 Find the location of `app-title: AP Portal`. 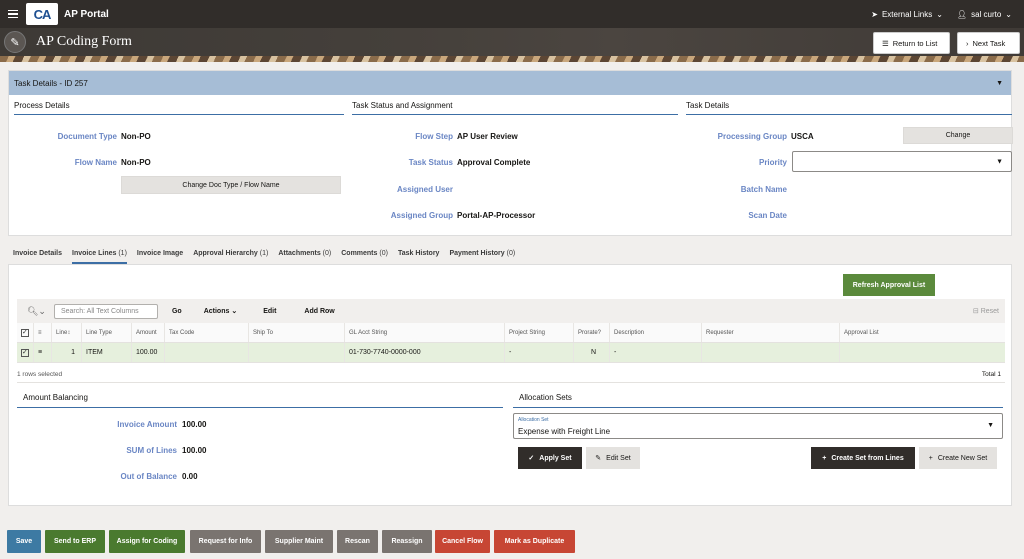

app-title: AP Portal is located at coordinates (86, 14).